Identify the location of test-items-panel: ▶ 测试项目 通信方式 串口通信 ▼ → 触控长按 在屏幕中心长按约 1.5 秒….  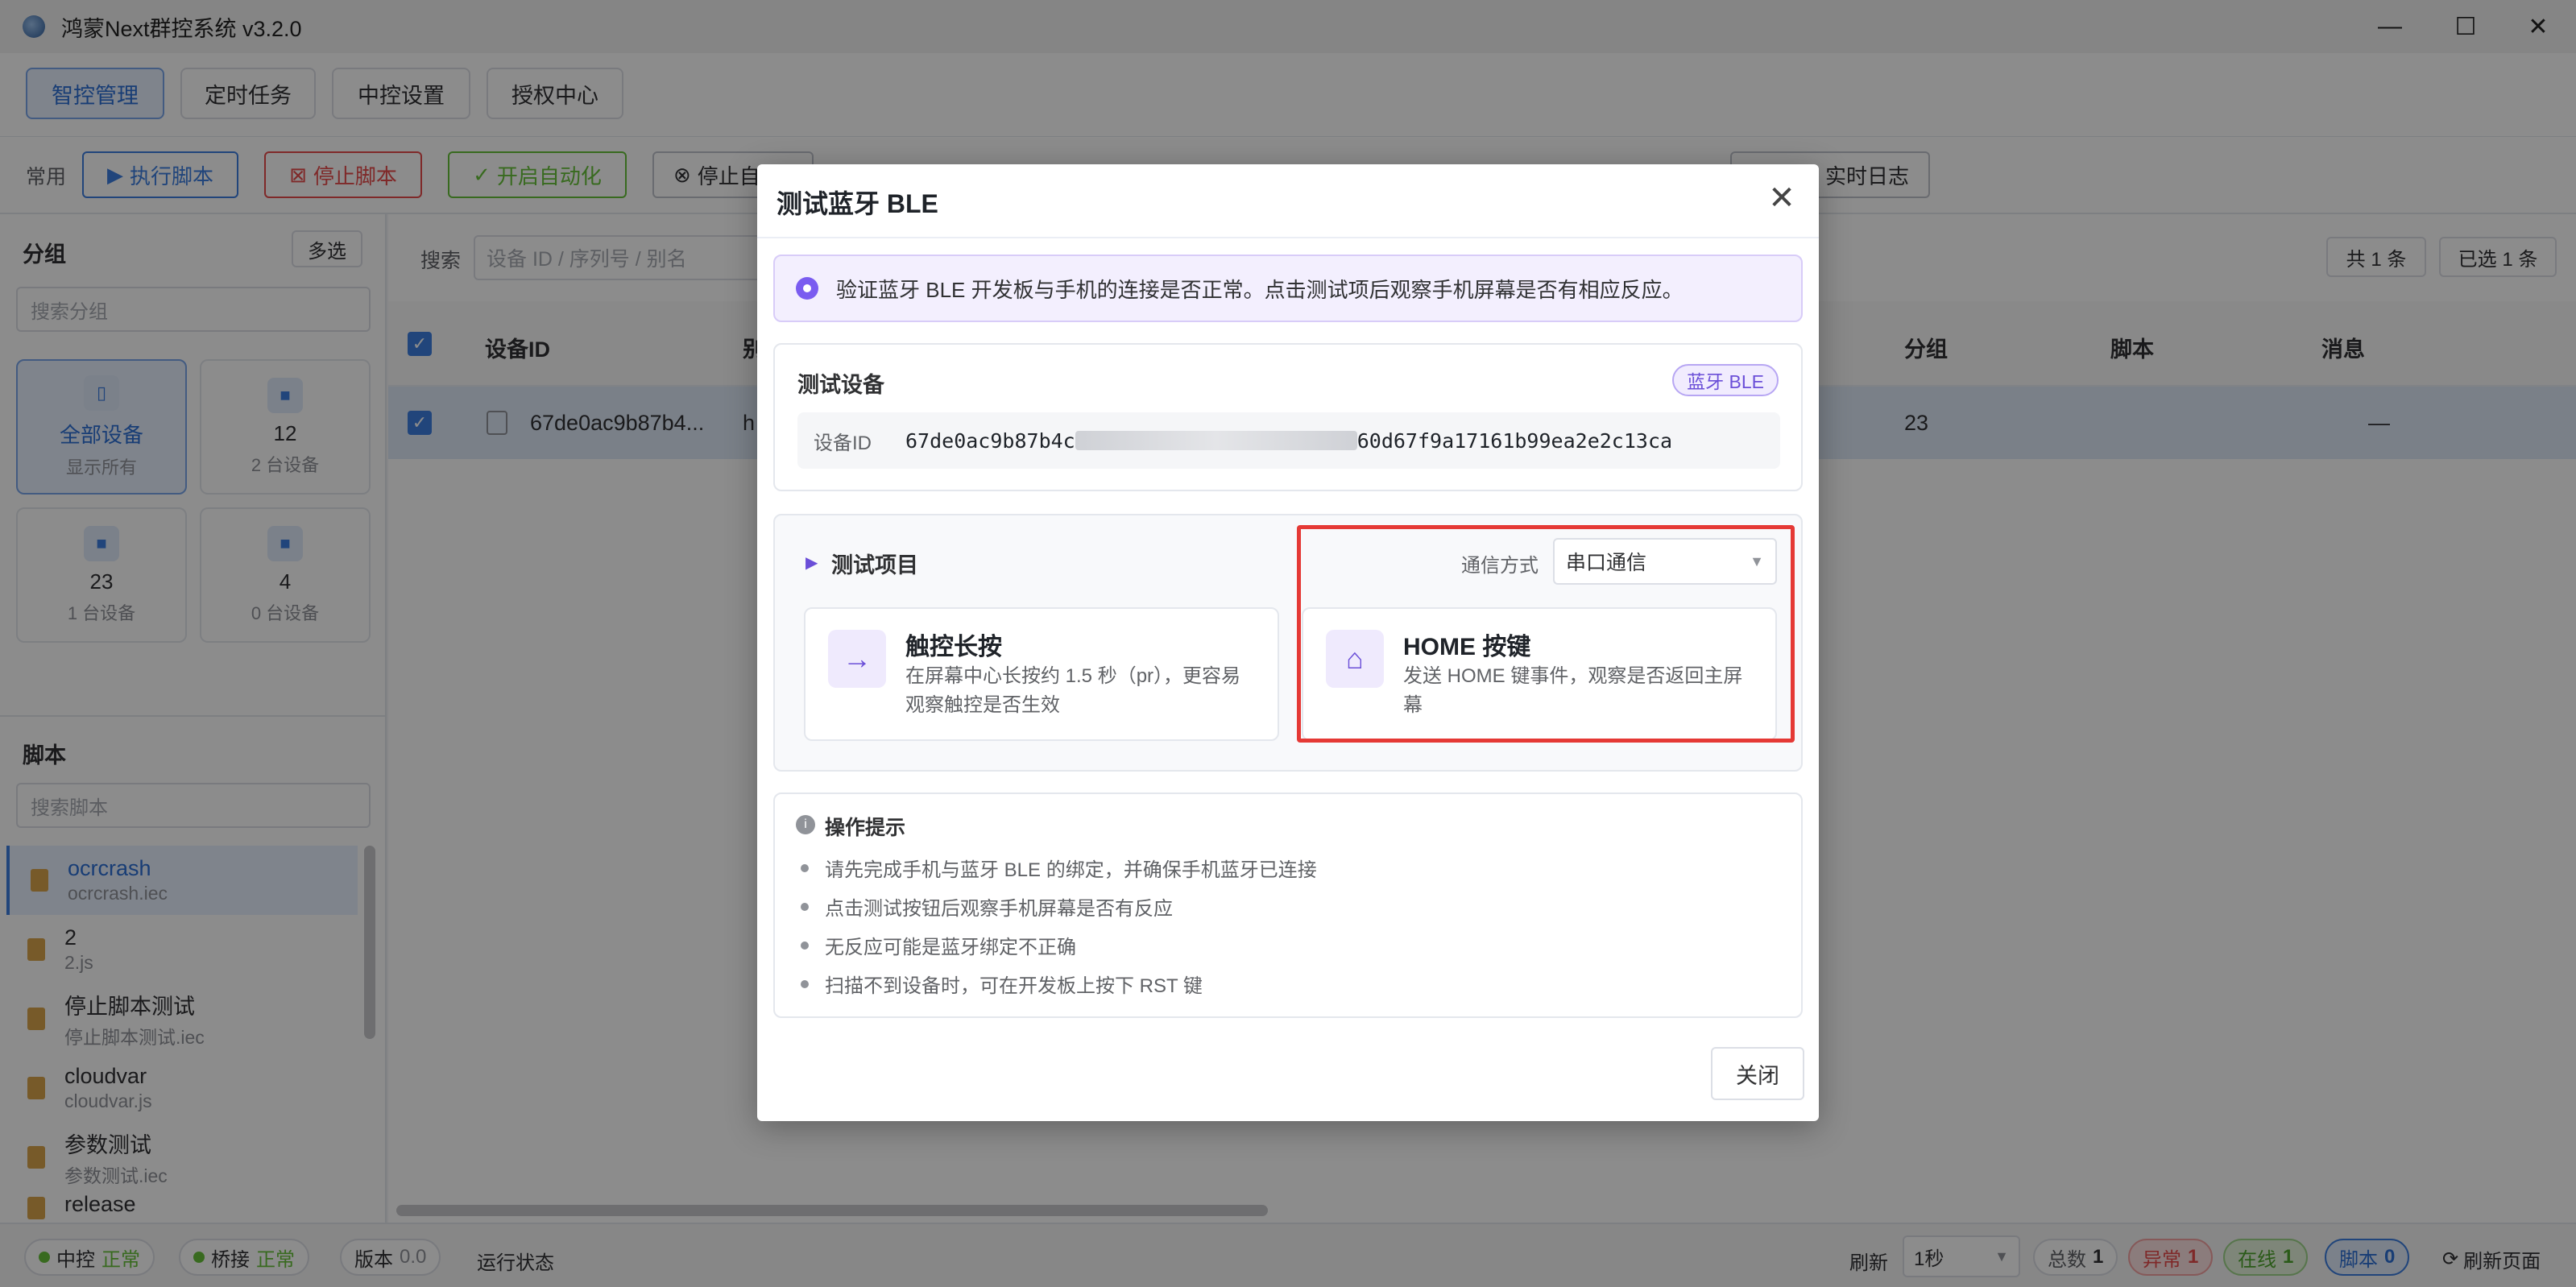
(1288, 643).